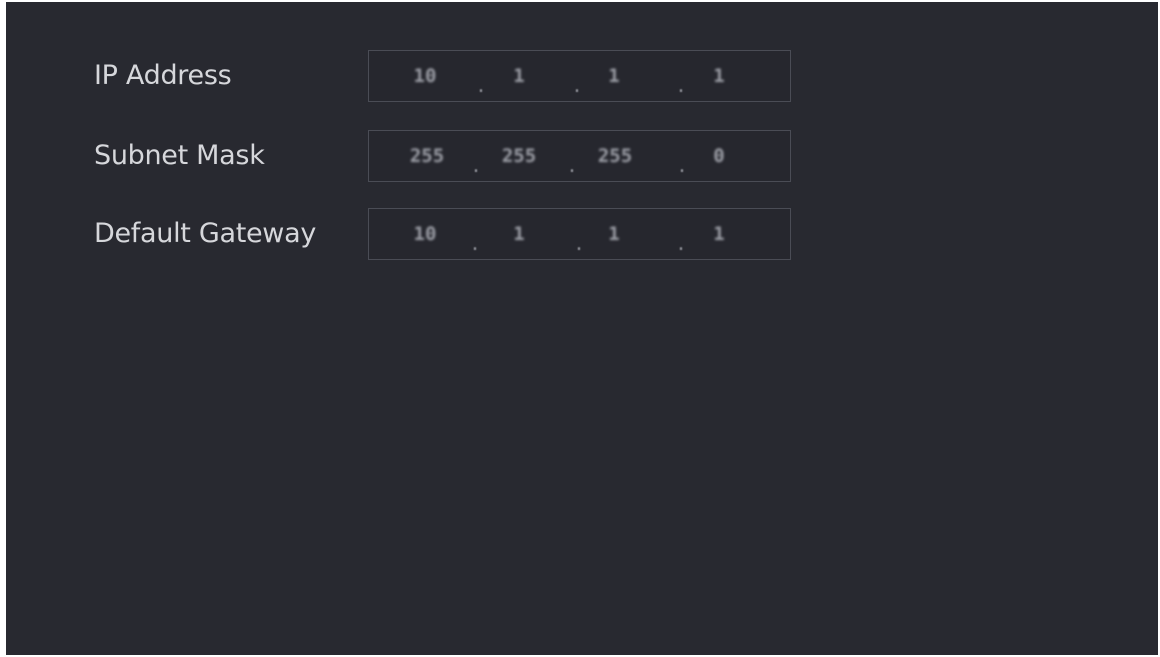 Image resolution: width=1160 pixels, height=657 pixels. What do you see at coordinates (718, 76) in the screenshot?
I see `ip-address-octet-4: 1` at bounding box center [718, 76].